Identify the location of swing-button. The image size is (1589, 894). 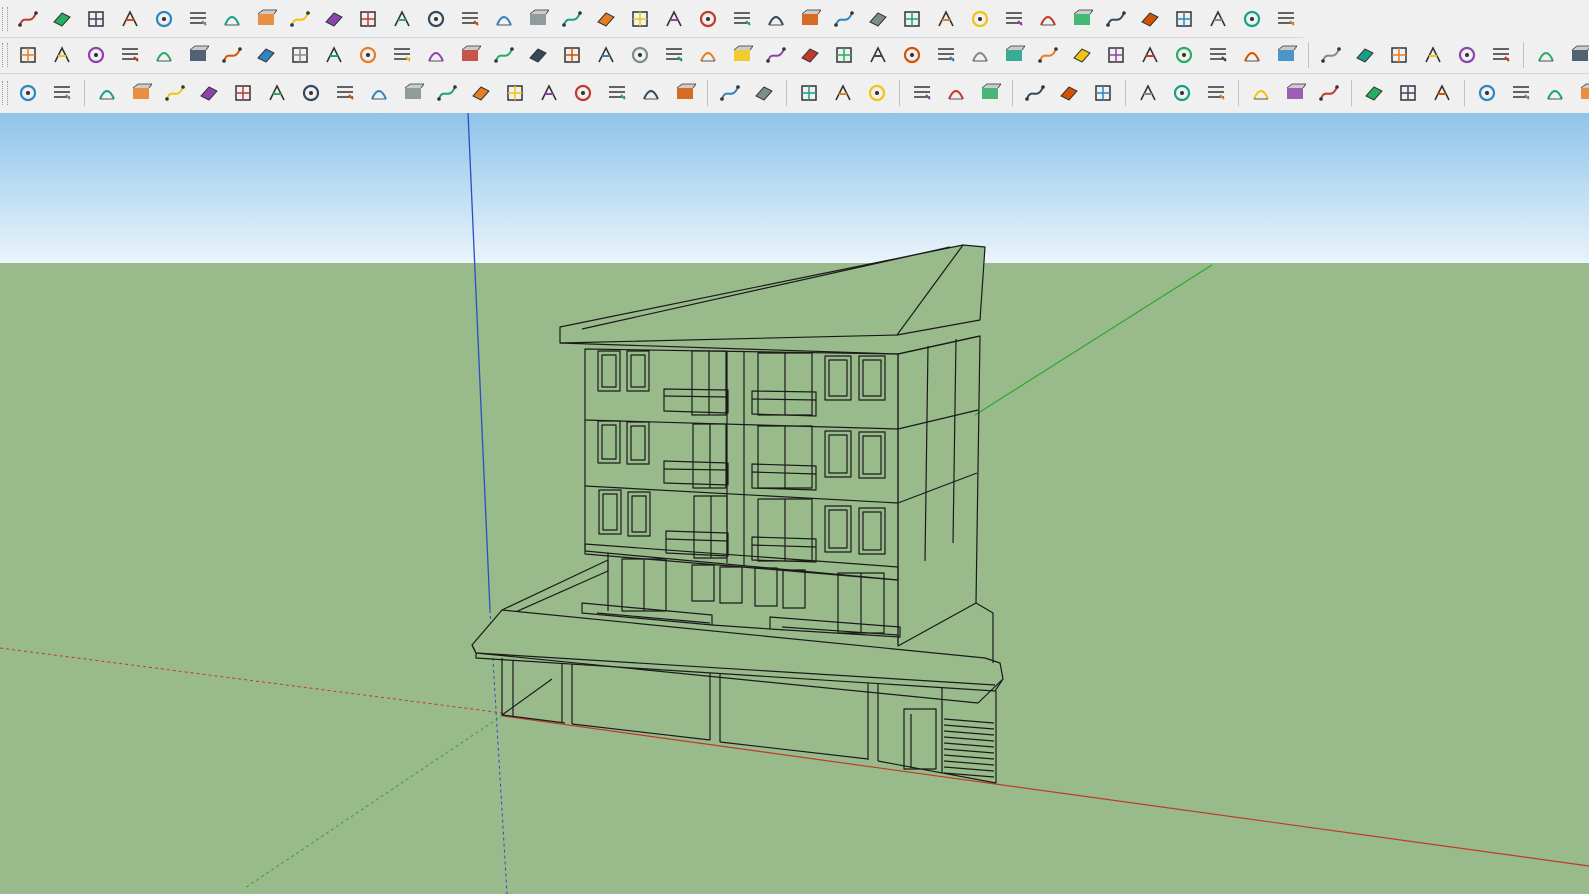
(243, 93).